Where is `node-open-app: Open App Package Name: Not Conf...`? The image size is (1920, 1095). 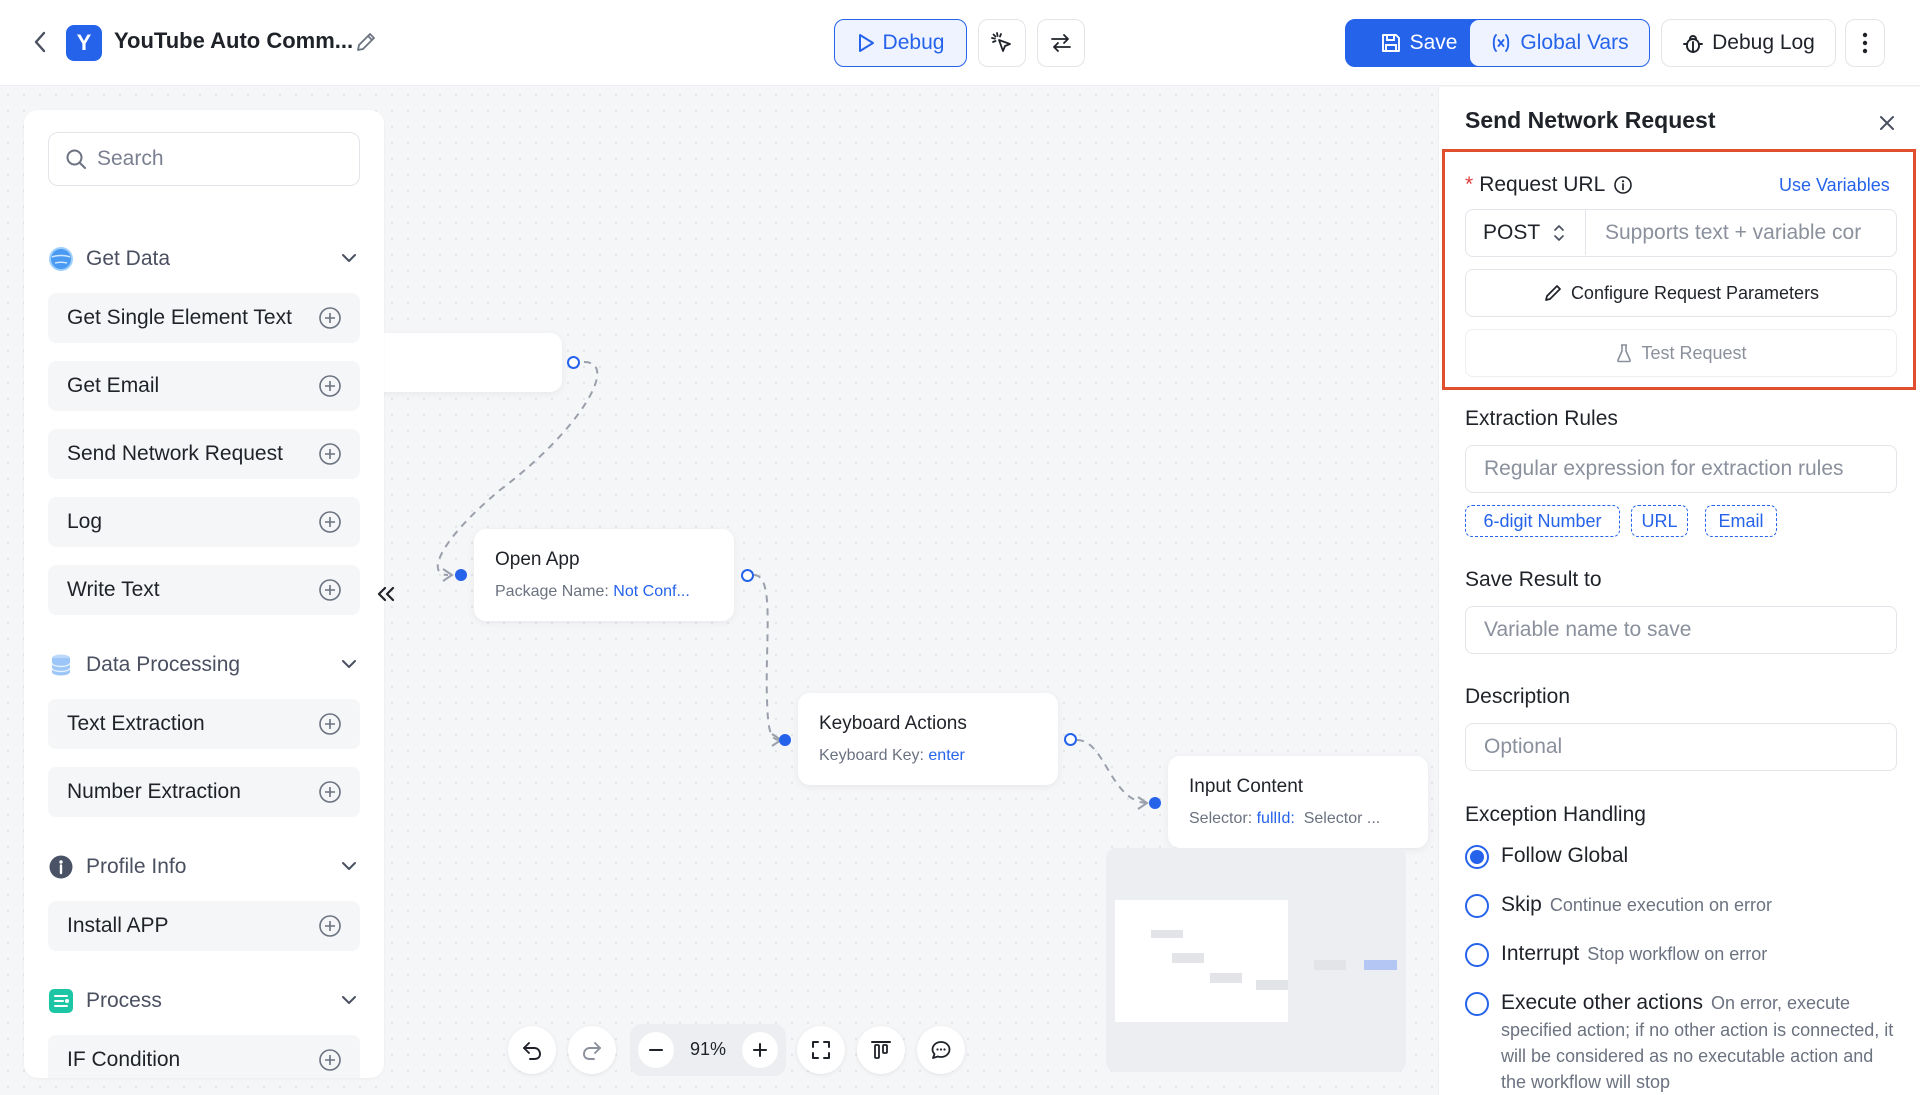 node-open-app: Open App Package Name: Not Conf... is located at coordinates (604, 575).